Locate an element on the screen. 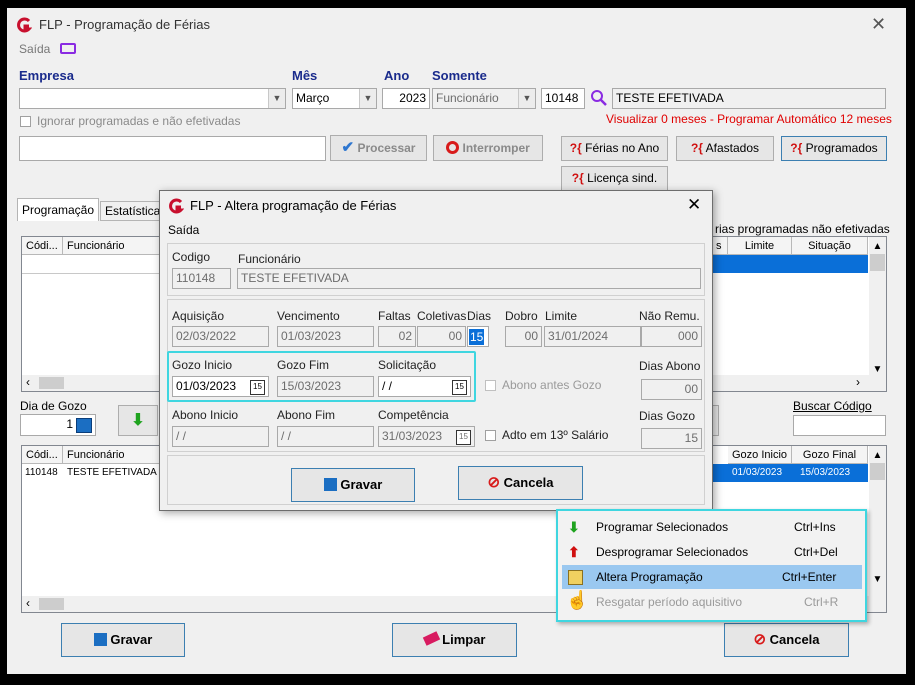 The height and width of the screenshot is (685, 915). adto-13-checkbox is located at coordinates (490, 435).